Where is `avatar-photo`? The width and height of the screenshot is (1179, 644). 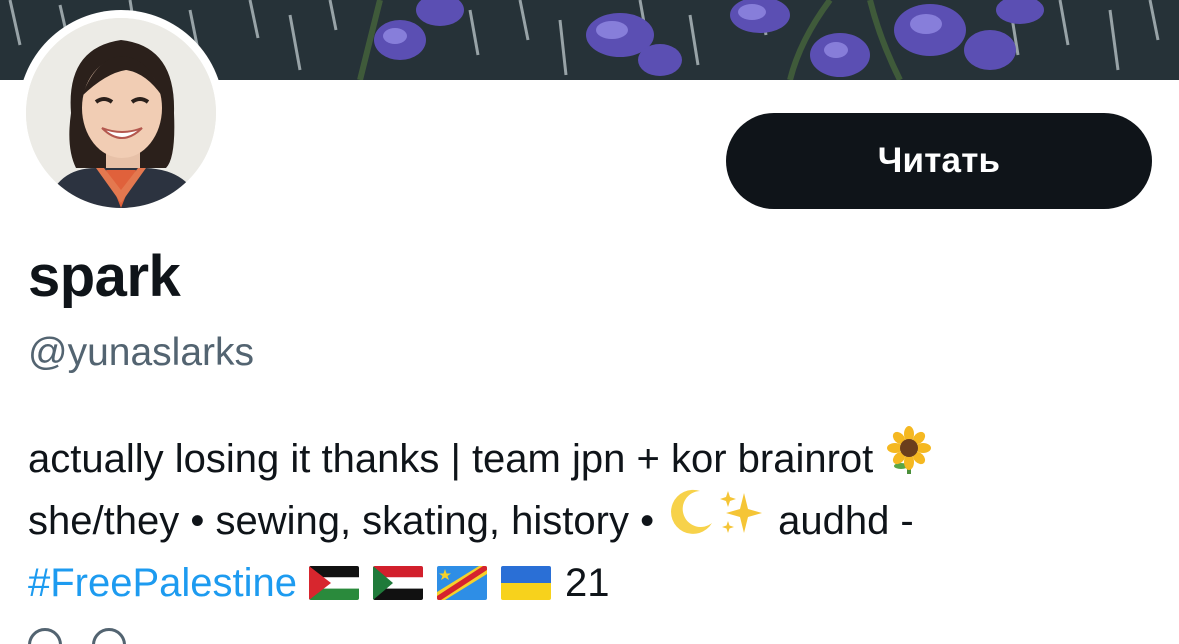
avatar-photo is located at coordinates (121, 113).